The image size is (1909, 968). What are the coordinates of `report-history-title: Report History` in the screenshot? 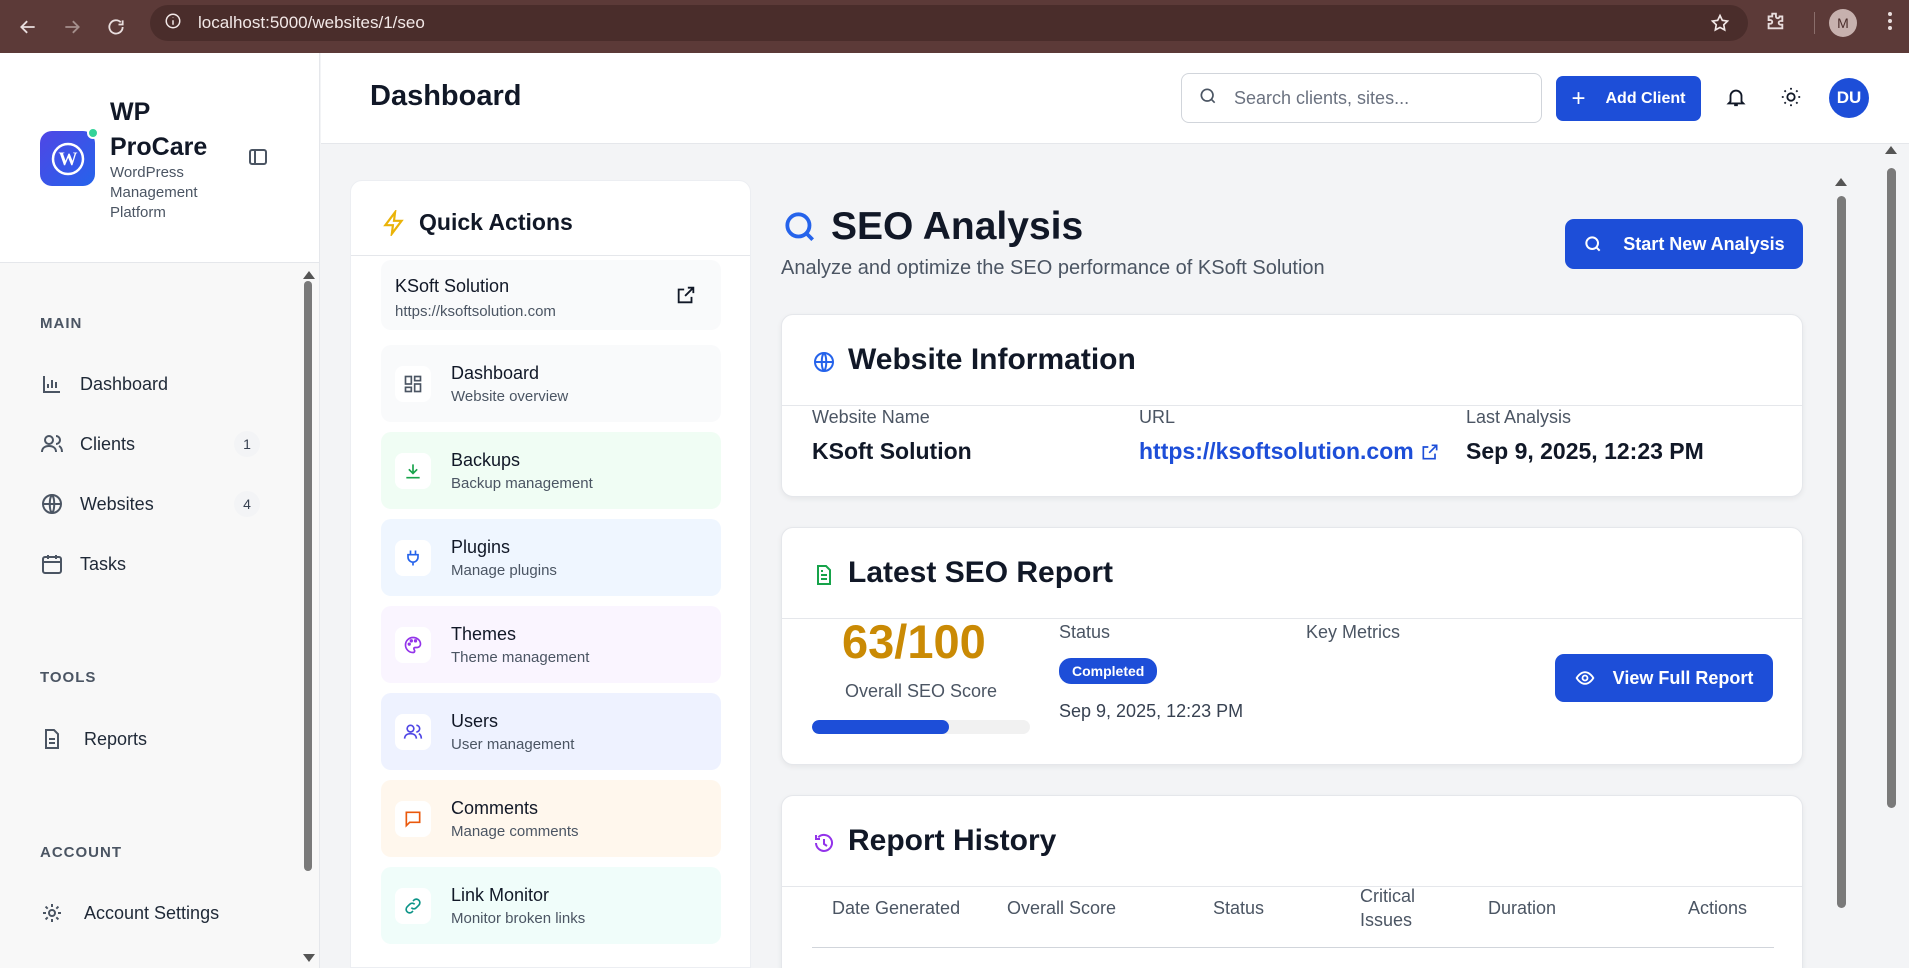 It's located at (934, 841).